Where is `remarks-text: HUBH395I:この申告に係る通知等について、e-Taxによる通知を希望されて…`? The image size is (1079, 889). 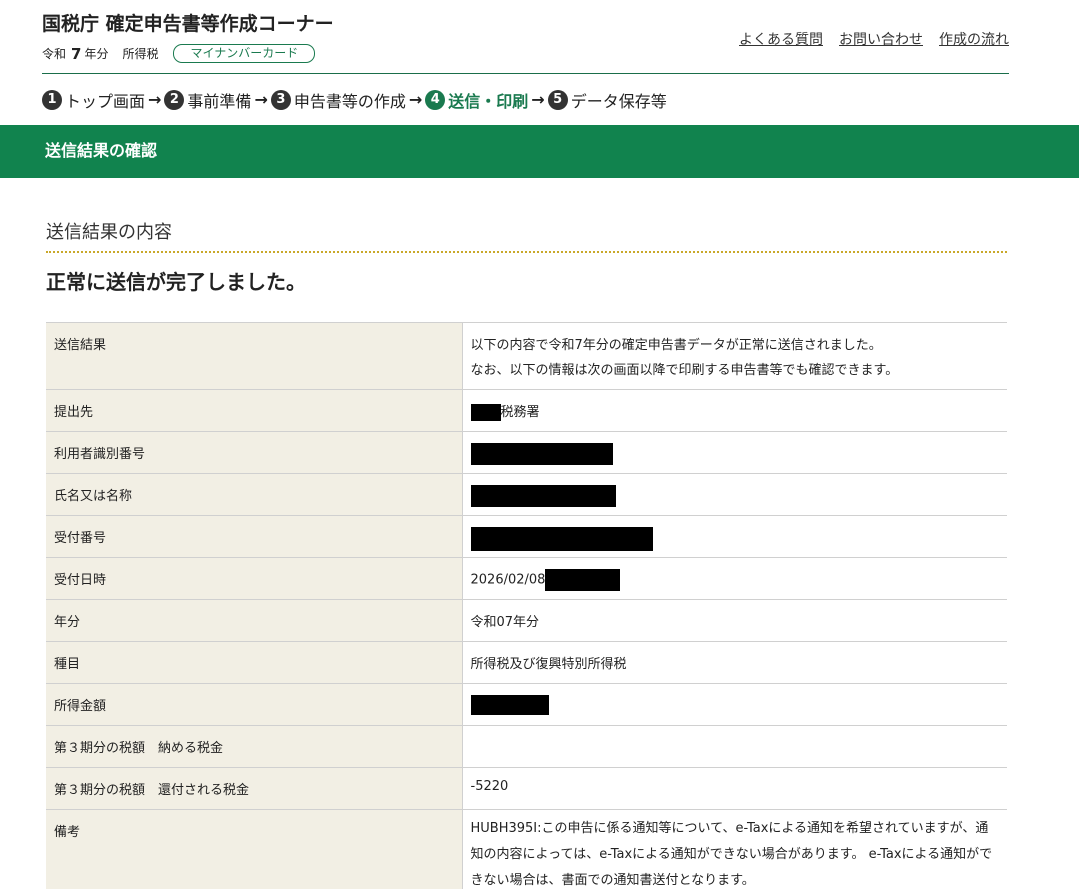
remarks-text: HUBH395I:この申告に係る通知等について、e-Taxによる通知を希望されて… is located at coordinates (731, 854).